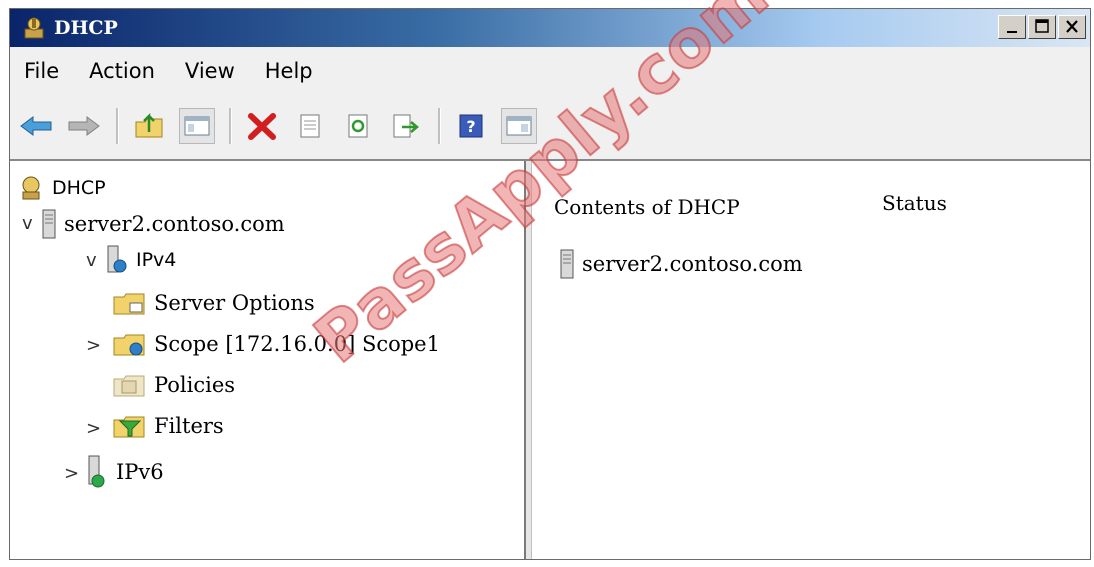  I want to click on menu-view: View, so click(210, 71).